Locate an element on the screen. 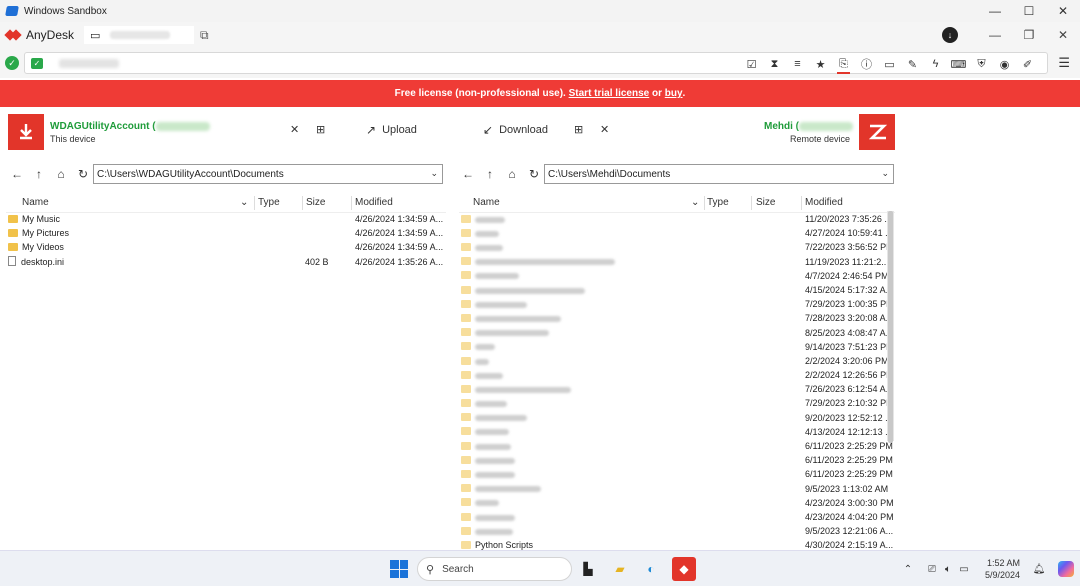  upload-button: ↗ Upload is located at coordinates (391, 130).